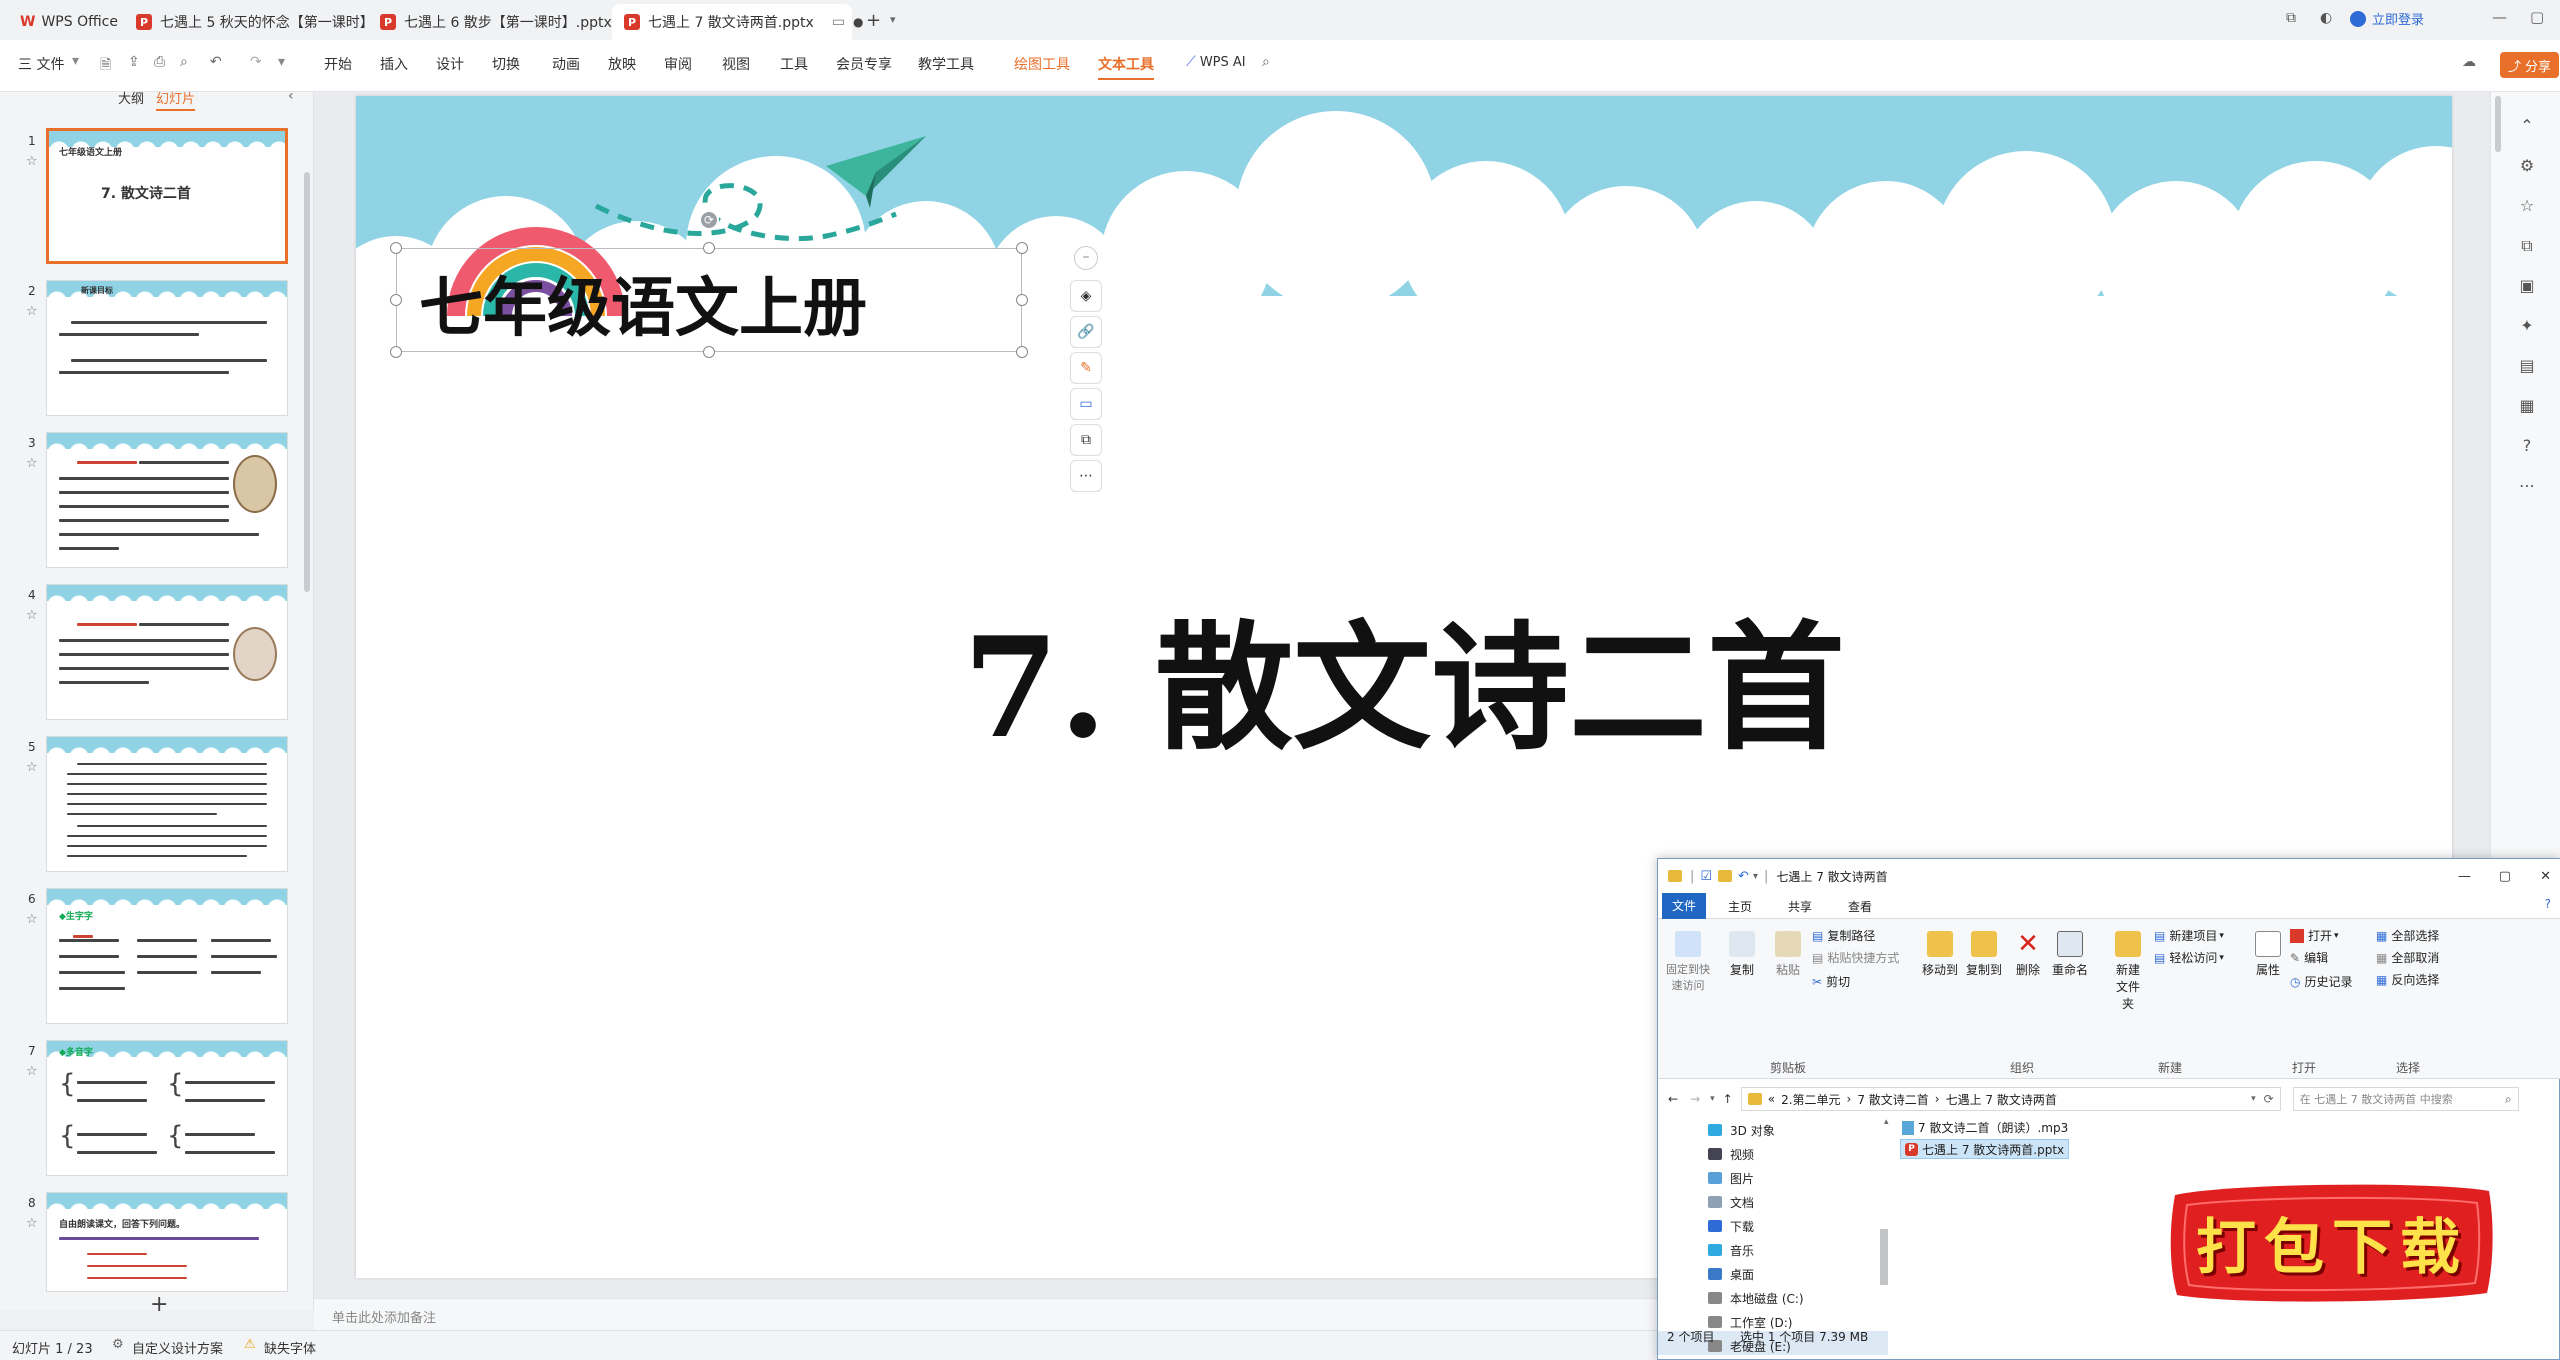 The image size is (2560, 1360). Describe the element at coordinates (2332, 1242) in the screenshot. I see `download-badge: 打包下载` at that location.